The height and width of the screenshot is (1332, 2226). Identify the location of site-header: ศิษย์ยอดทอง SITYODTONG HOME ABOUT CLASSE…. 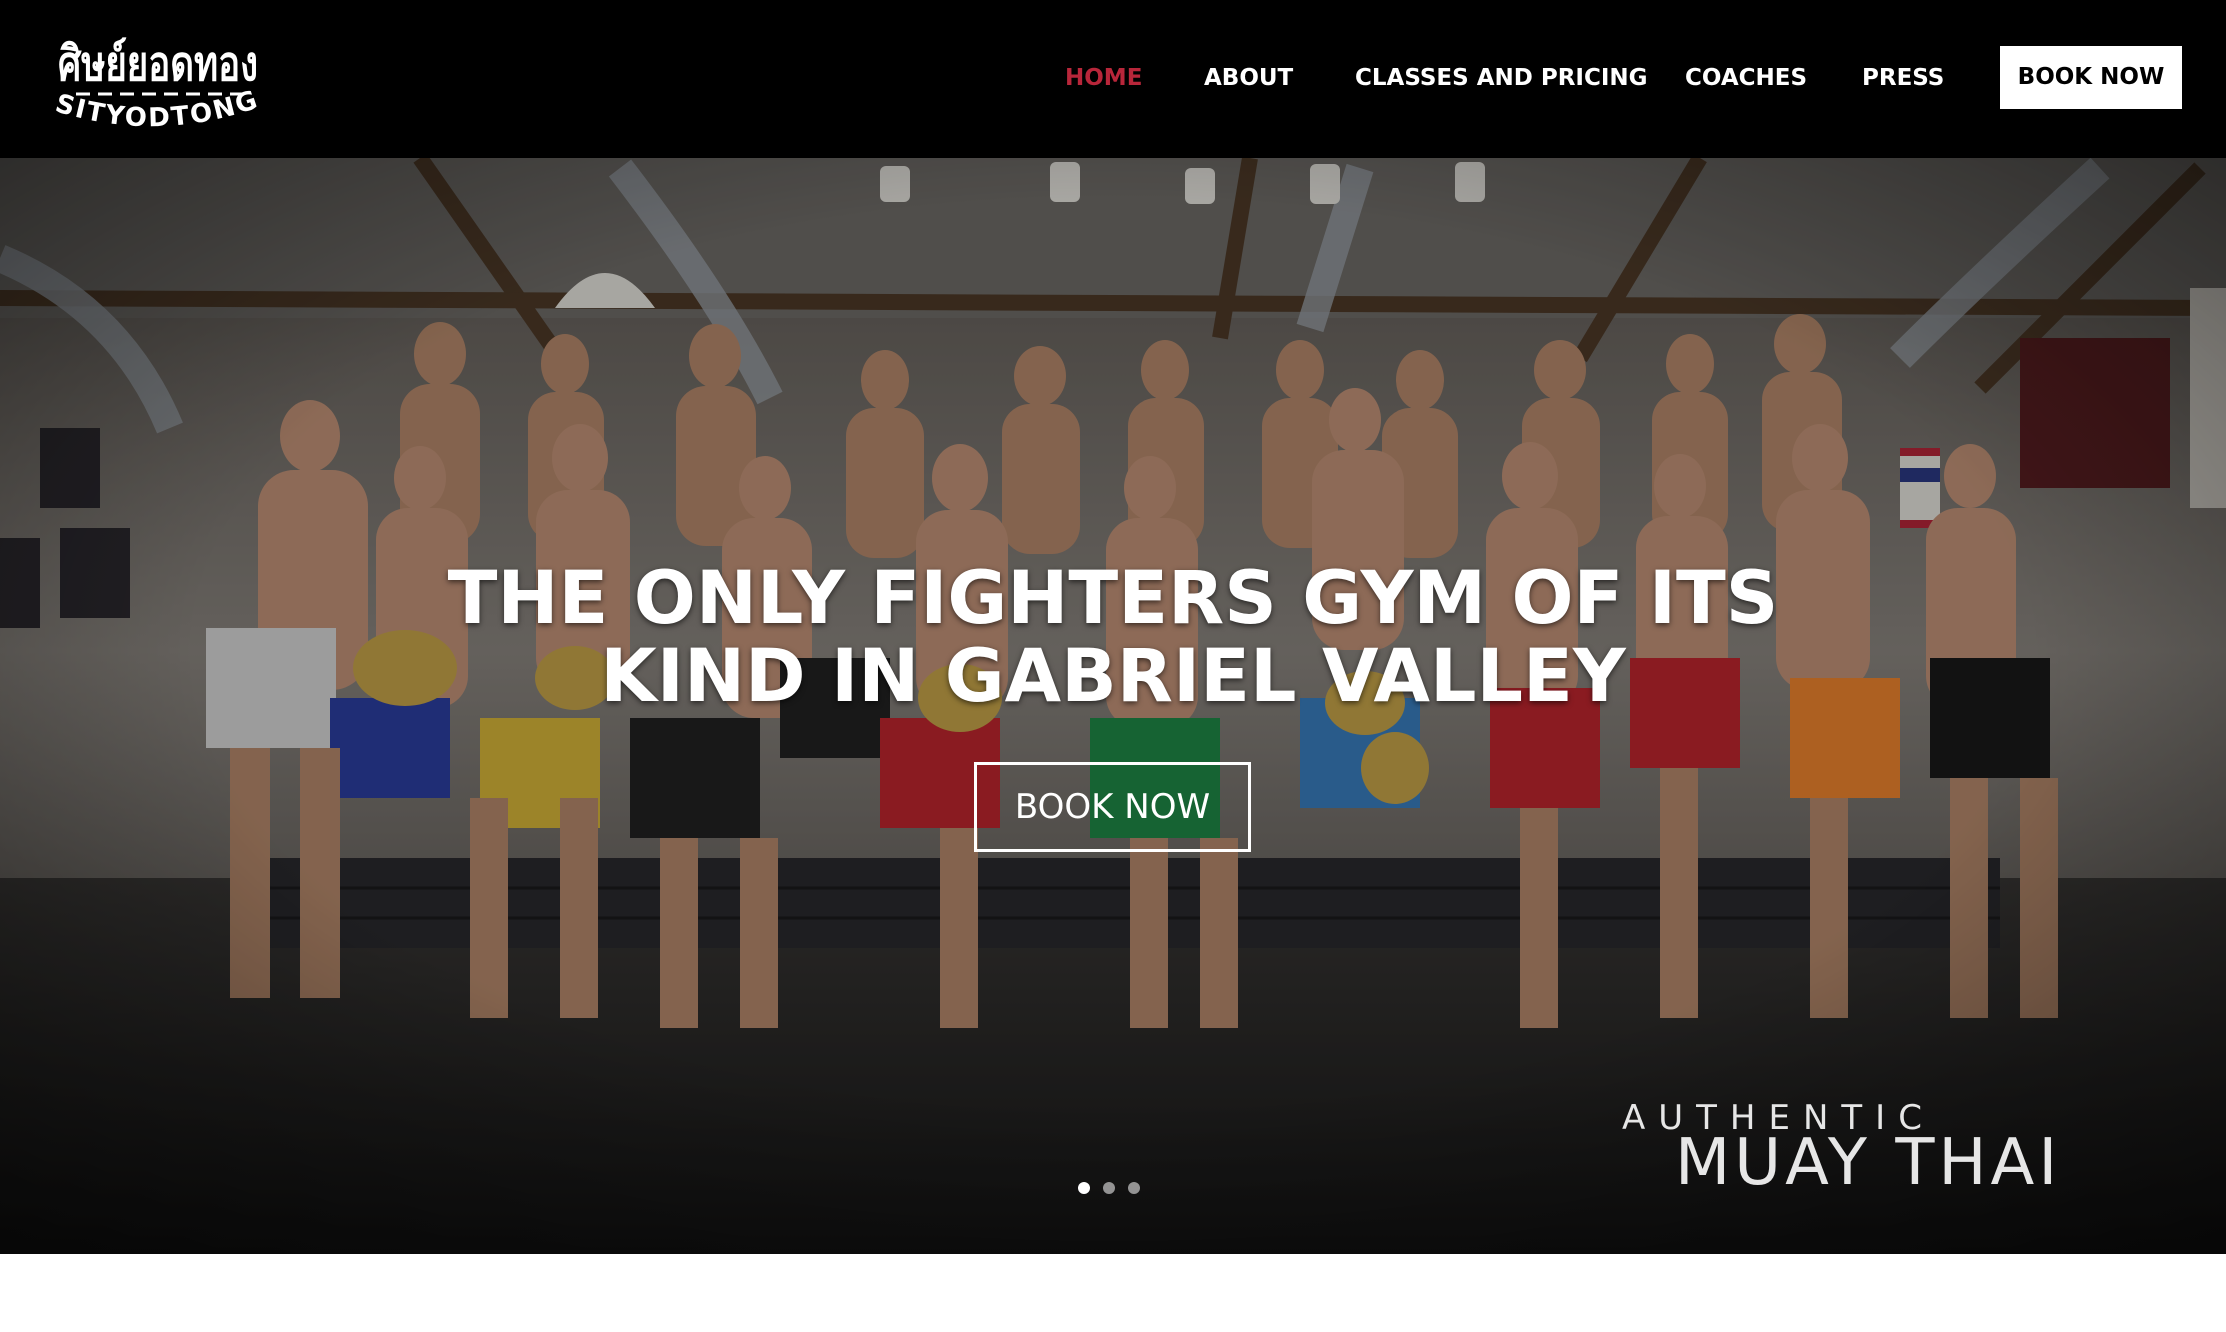
(1113, 79).